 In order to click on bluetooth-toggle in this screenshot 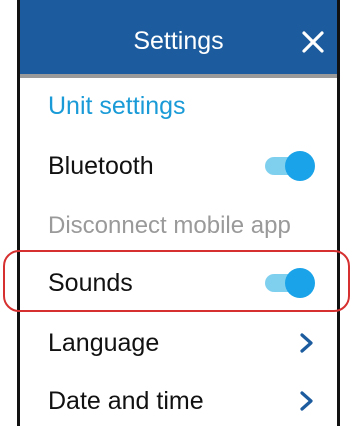, I will do `click(287, 166)`.